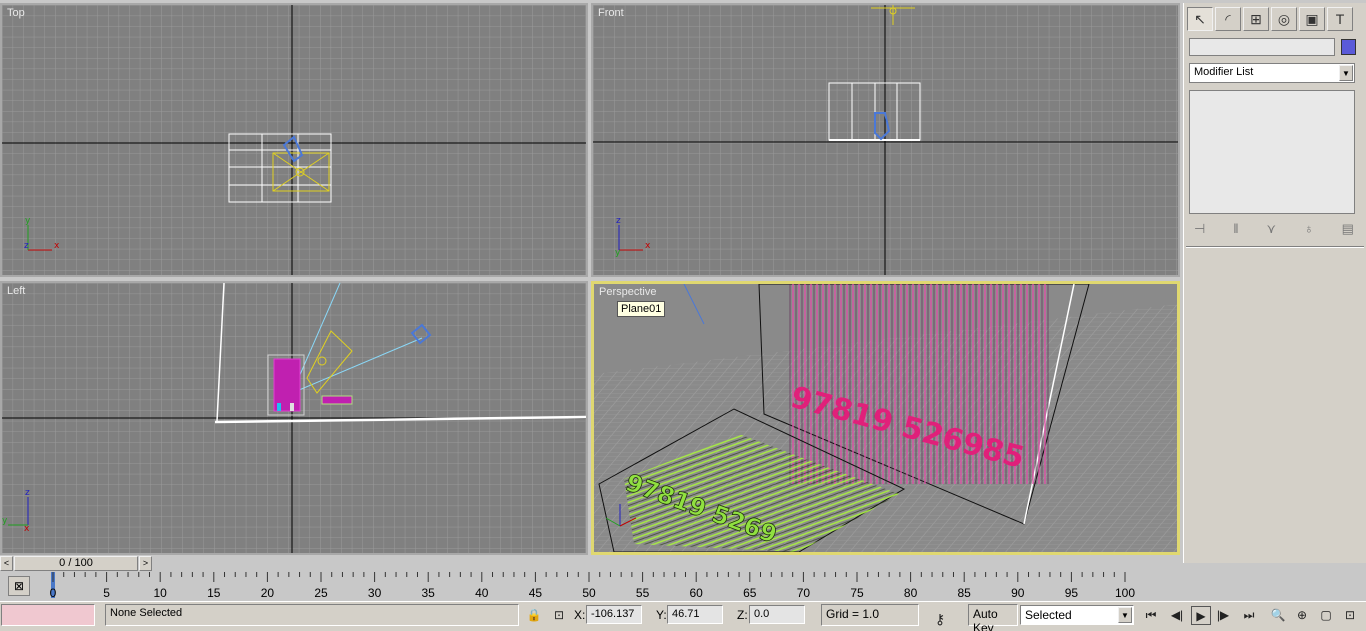 The height and width of the screenshot is (631, 1366). I want to click on trackbar-tick-label: 80, so click(910, 593).